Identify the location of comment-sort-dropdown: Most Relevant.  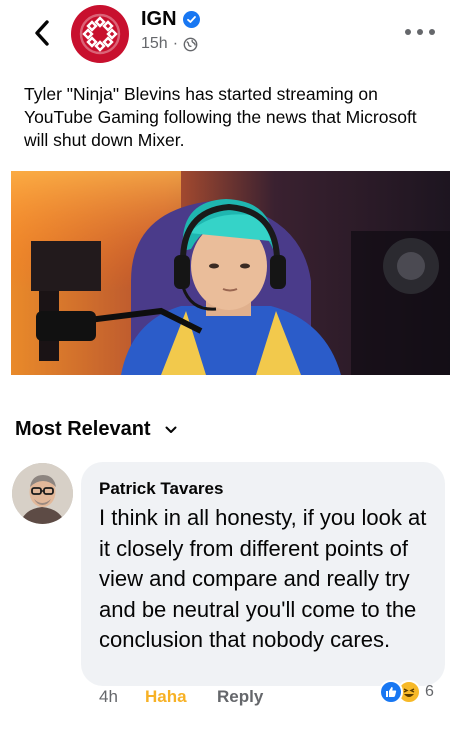
(96, 429).